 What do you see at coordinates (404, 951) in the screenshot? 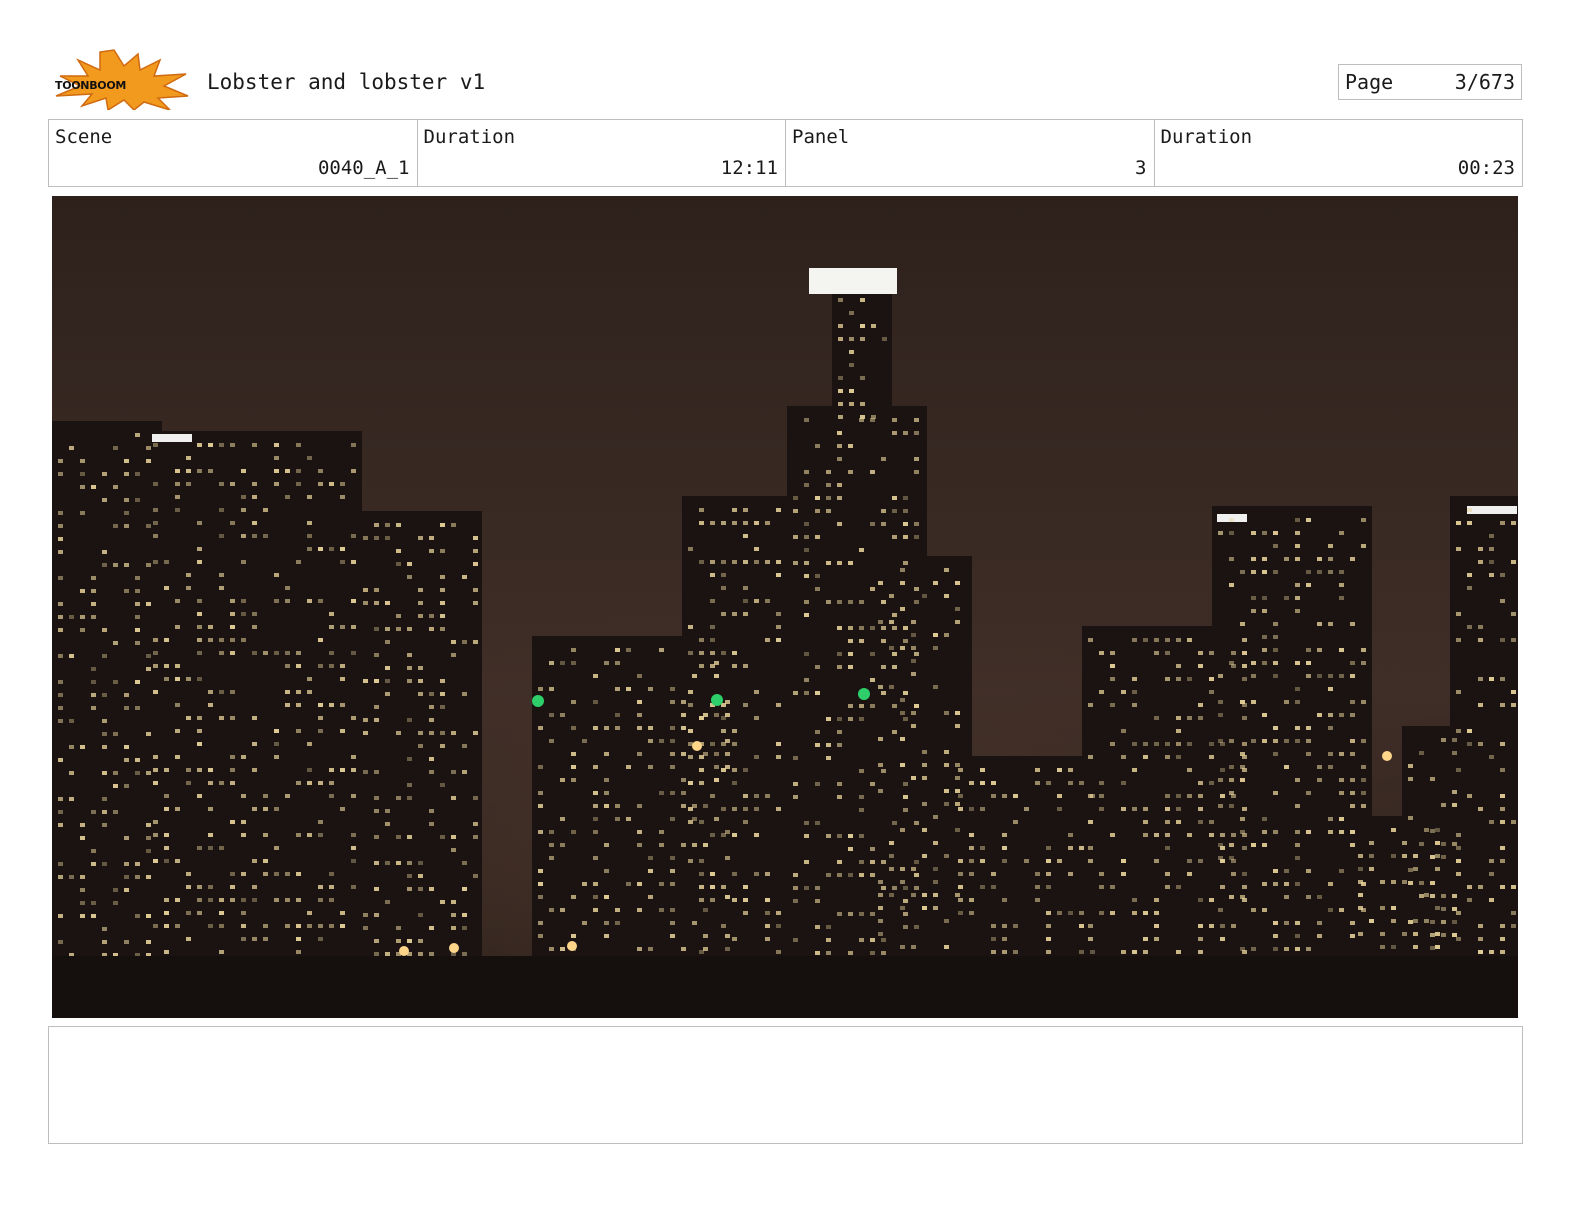
I see `street-light` at bounding box center [404, 951].